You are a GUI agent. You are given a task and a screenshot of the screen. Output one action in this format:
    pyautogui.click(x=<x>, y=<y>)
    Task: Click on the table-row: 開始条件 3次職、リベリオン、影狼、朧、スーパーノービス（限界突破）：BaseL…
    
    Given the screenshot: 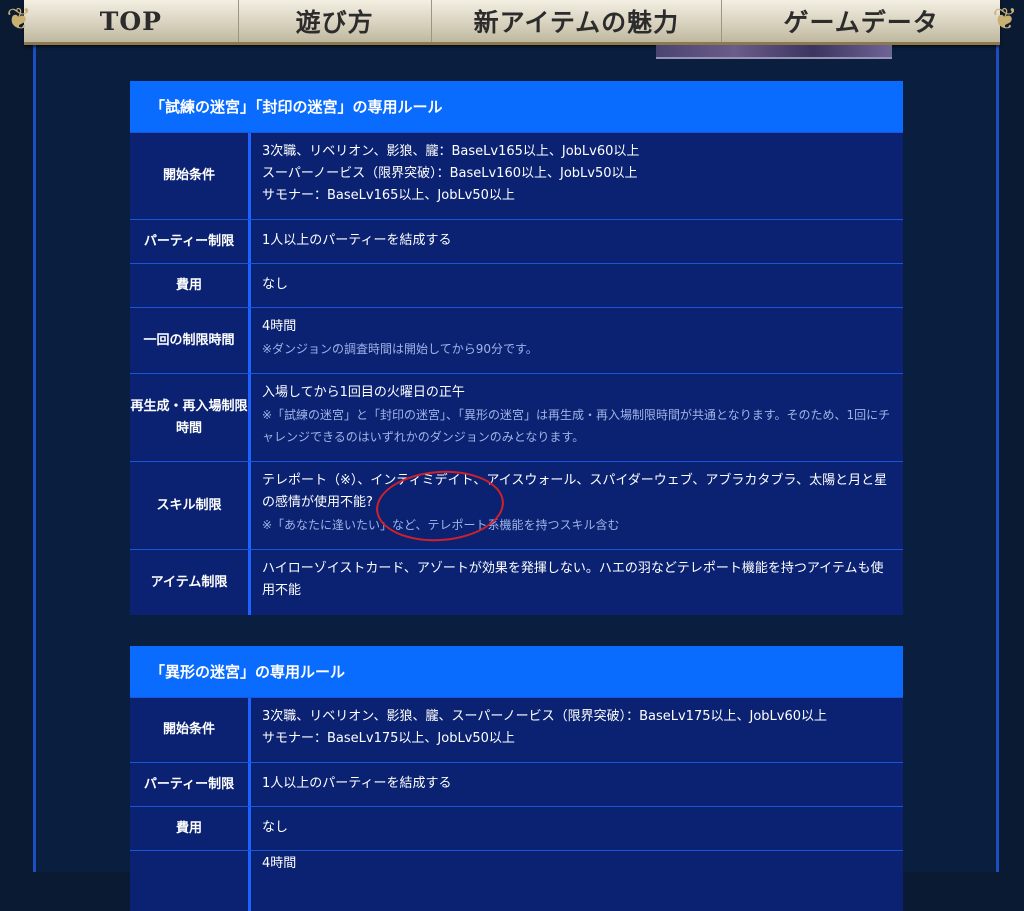 What is the action you would take?
    pyautogui.click(x=516, y=729)
    